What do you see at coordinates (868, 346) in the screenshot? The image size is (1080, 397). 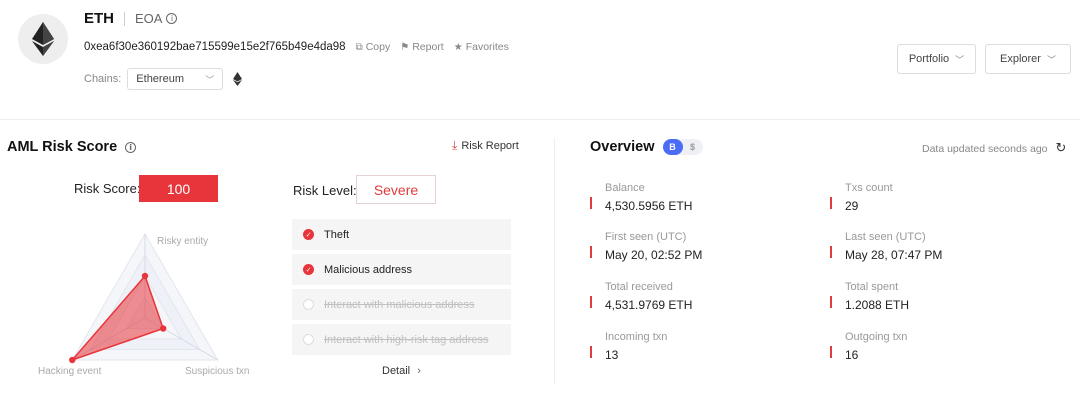 I see `stat-outgoing-txn: Outgoing txn 16` at bounding box center [868, 346].